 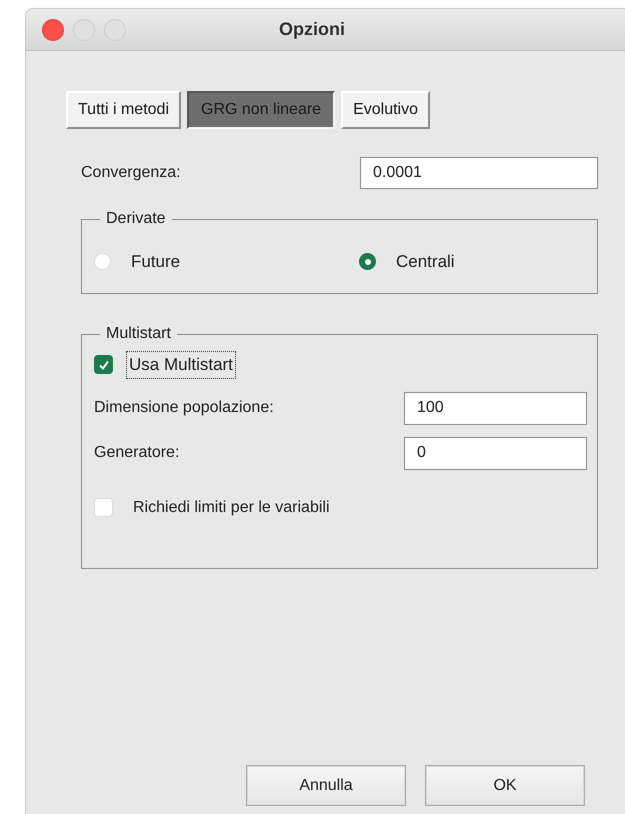 I want to click on minimize-button, so click(x=84, y=29).